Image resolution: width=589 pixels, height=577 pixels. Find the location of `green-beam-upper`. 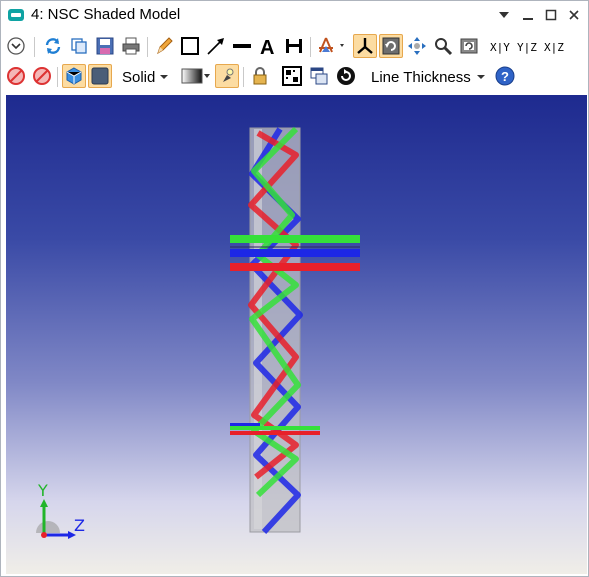

green-beam-upper is located at coordinates (295, 239).